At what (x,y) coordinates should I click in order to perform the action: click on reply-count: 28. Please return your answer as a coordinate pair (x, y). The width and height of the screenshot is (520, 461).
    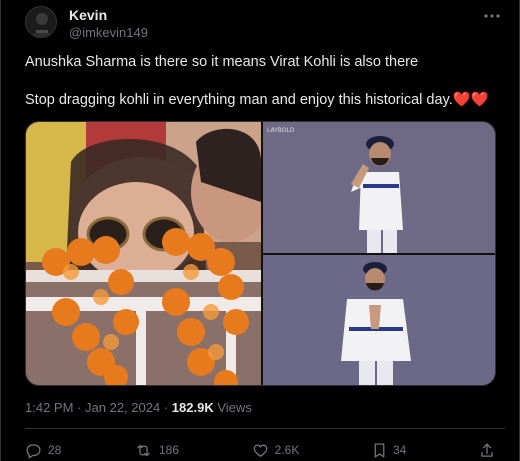
    Looking at the image, I should click on (55, 450).